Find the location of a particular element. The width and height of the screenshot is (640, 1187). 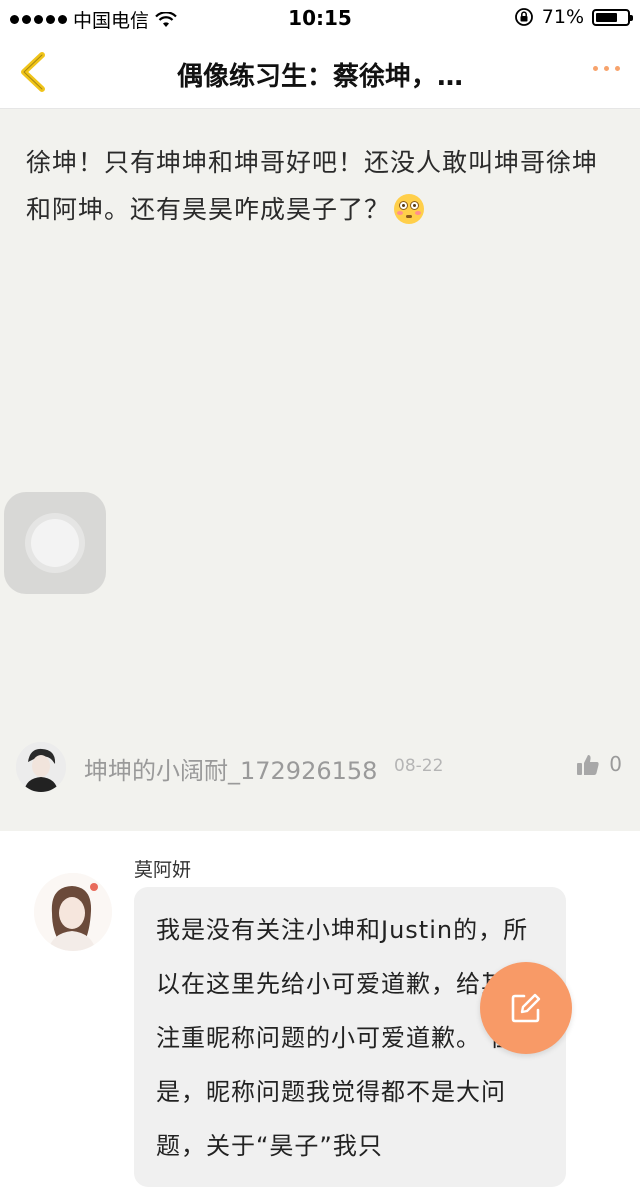

battery-level is located at coordinates (606, 17).